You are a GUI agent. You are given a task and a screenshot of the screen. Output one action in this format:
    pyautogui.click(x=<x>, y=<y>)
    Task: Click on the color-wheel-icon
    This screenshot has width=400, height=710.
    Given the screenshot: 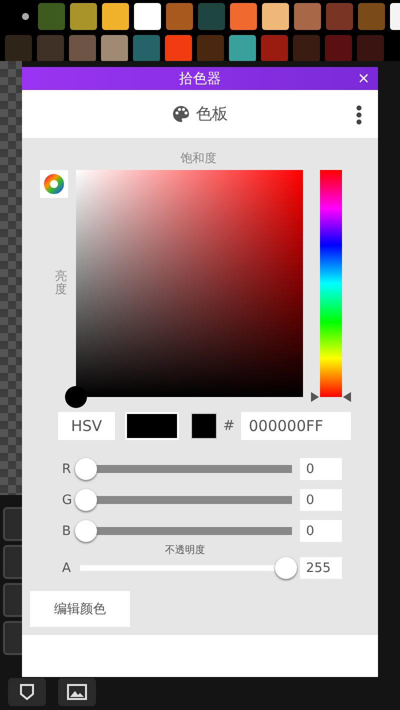 What is the action you would take?
    pyautogui.click(x=54, y=184)
    